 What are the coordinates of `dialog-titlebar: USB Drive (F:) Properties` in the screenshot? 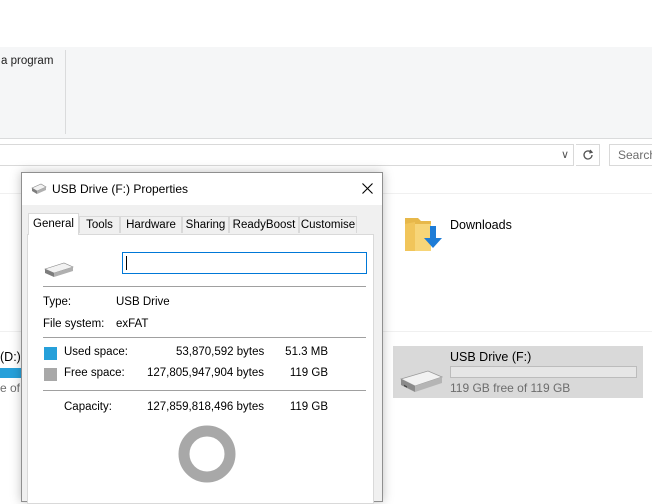 It's located at (202, 189).